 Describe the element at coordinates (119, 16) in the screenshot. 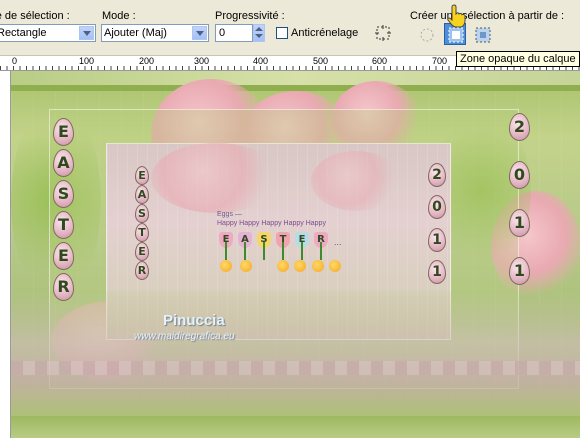

I see `mode-label: Mode :` at that location.